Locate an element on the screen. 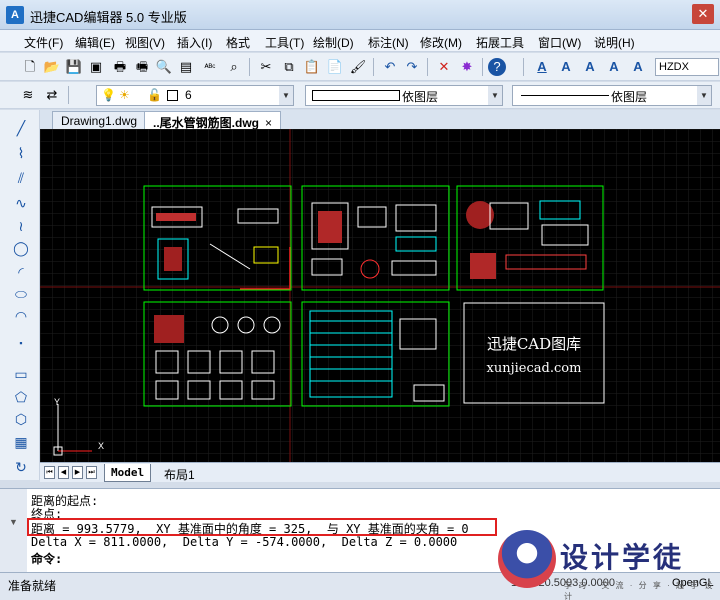  lineweight-swatch is located at coordinates (565, 95).